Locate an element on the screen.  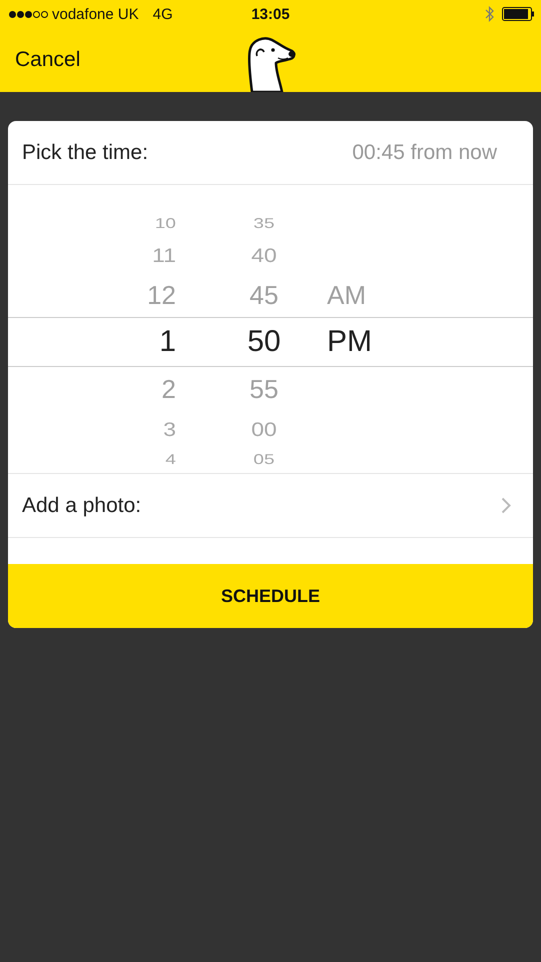
schedule-button: SCHEDULE is located at coordinates (270, 596).